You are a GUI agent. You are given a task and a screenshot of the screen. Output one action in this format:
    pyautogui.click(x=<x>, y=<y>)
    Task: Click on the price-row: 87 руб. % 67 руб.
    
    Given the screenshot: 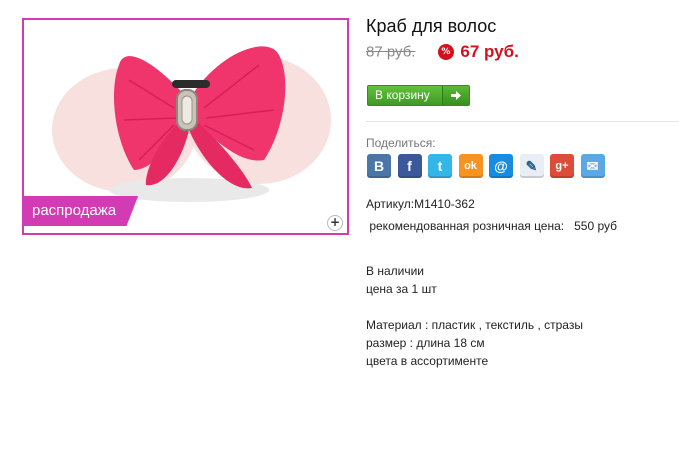 What is the action you would take?
    pyautogui.click(x=442, y=52)
    